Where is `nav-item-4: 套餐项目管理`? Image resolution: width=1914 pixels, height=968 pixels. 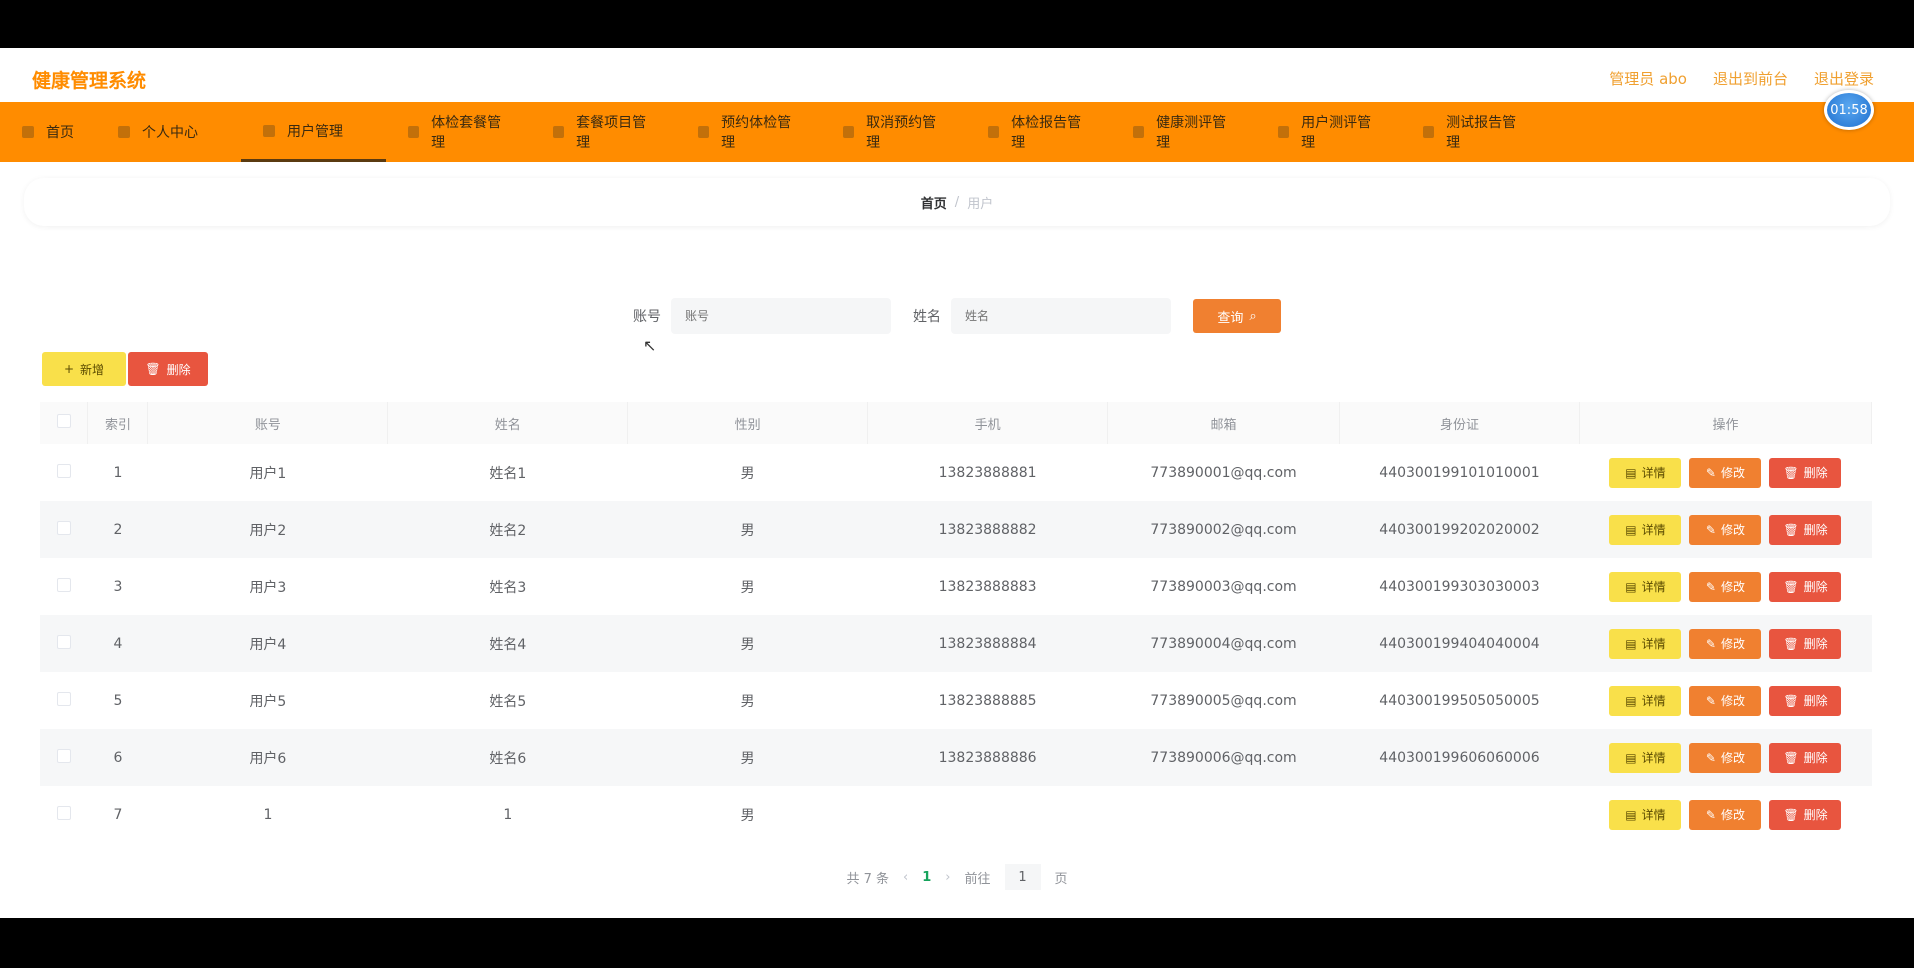
nav-item-4: 套餐项目管理 is located at coordinates (603, 132).